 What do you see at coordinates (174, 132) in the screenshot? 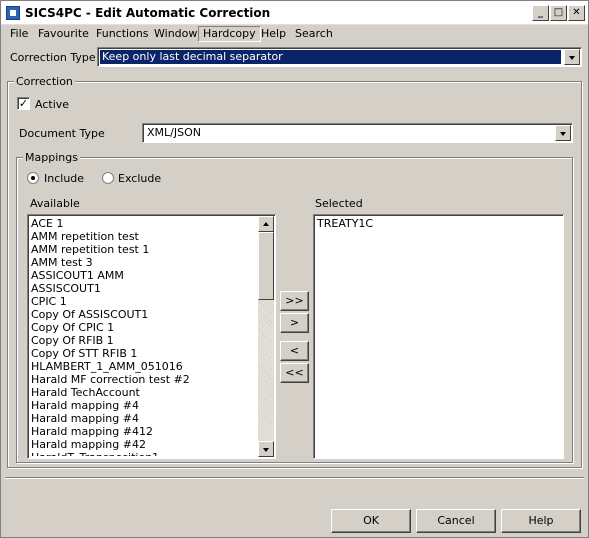
I see `document-type-value: XML/JSON` at bounding box center [174, 132].